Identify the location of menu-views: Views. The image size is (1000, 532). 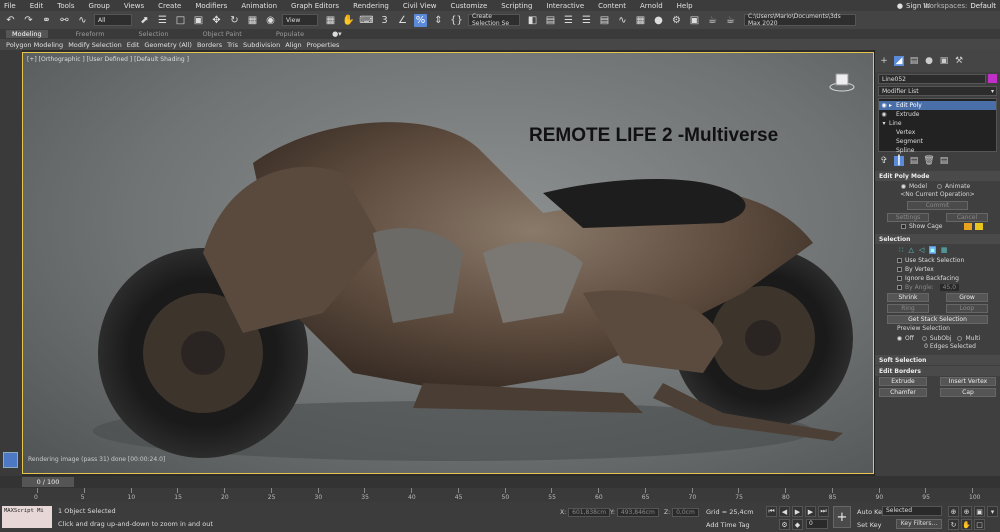
(134, 6).